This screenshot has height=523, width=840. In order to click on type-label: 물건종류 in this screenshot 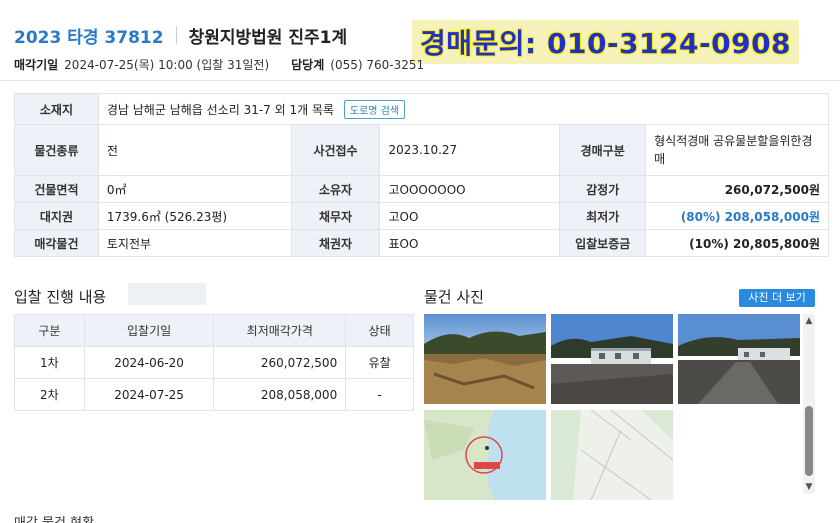, I will do `click(56, 150)`.